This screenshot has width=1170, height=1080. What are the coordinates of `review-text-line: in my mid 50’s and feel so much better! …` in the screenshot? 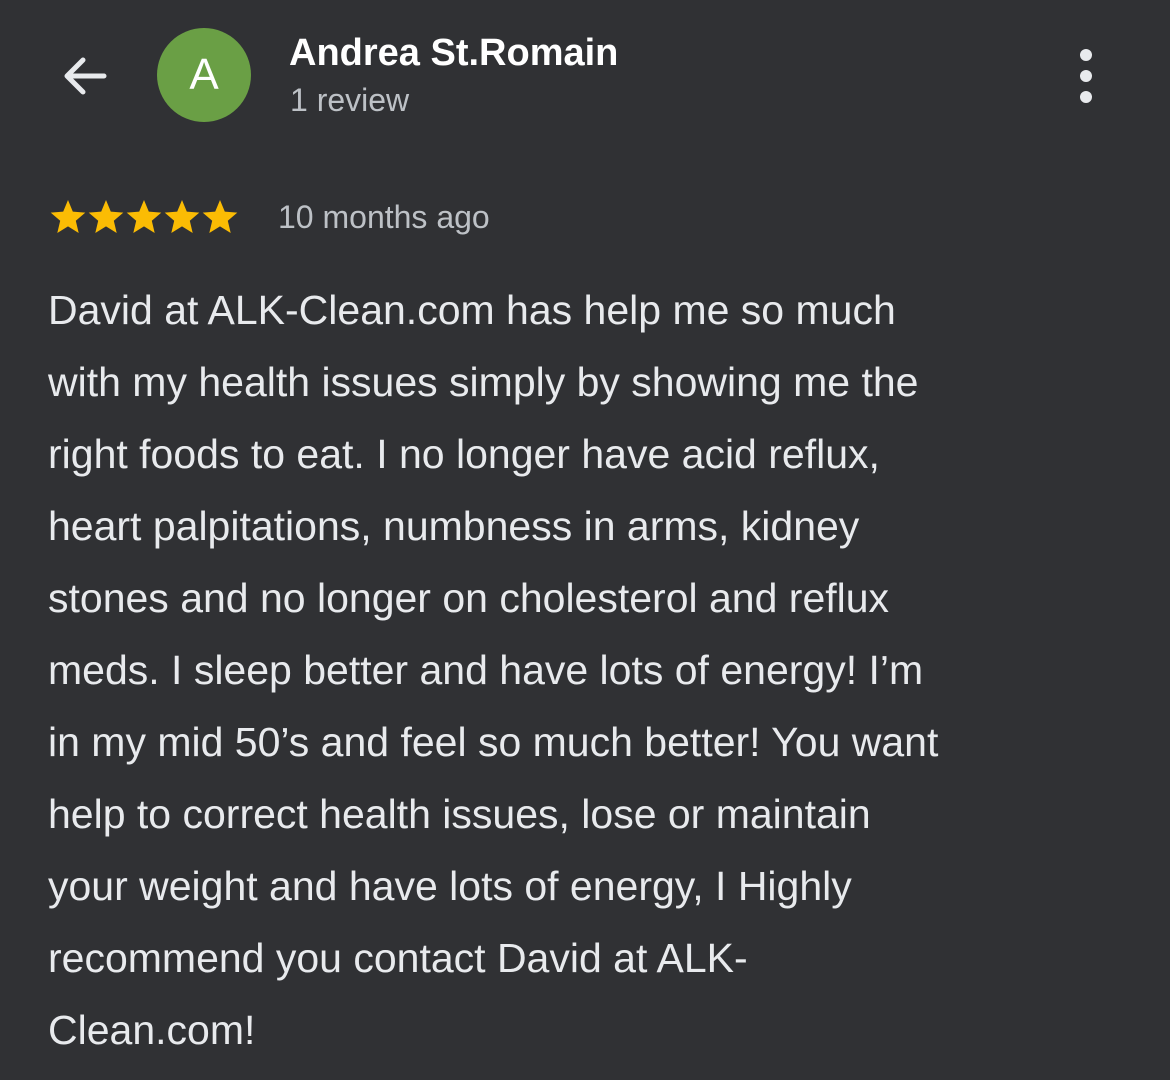 It's located at (493, 742).